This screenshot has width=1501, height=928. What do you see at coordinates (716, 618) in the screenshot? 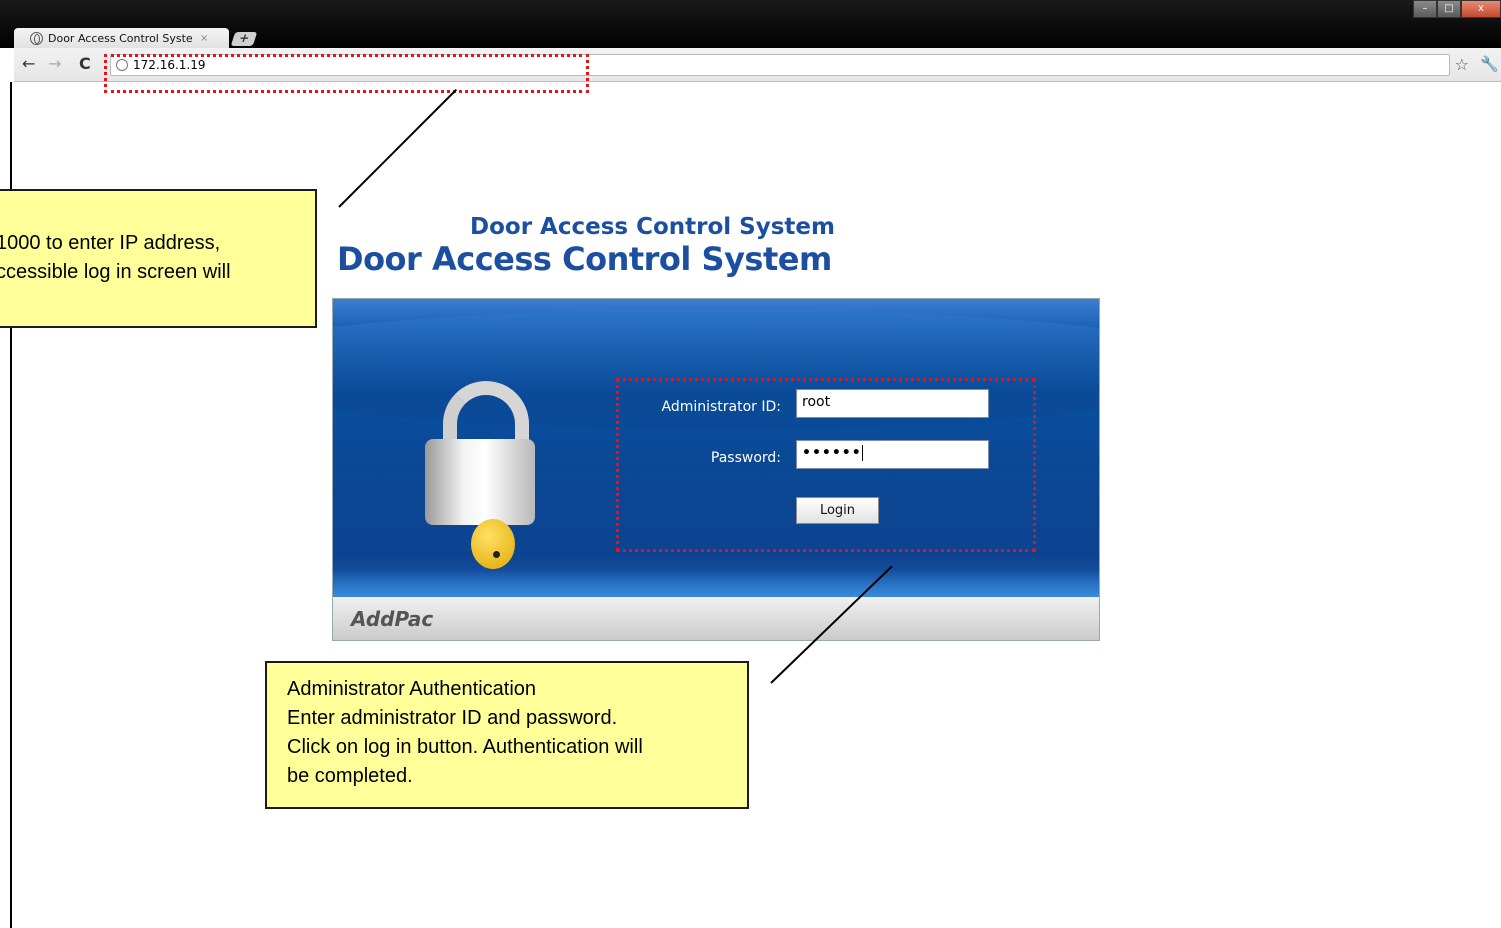
I see `panel-footer` at bounding box center [716, 618].